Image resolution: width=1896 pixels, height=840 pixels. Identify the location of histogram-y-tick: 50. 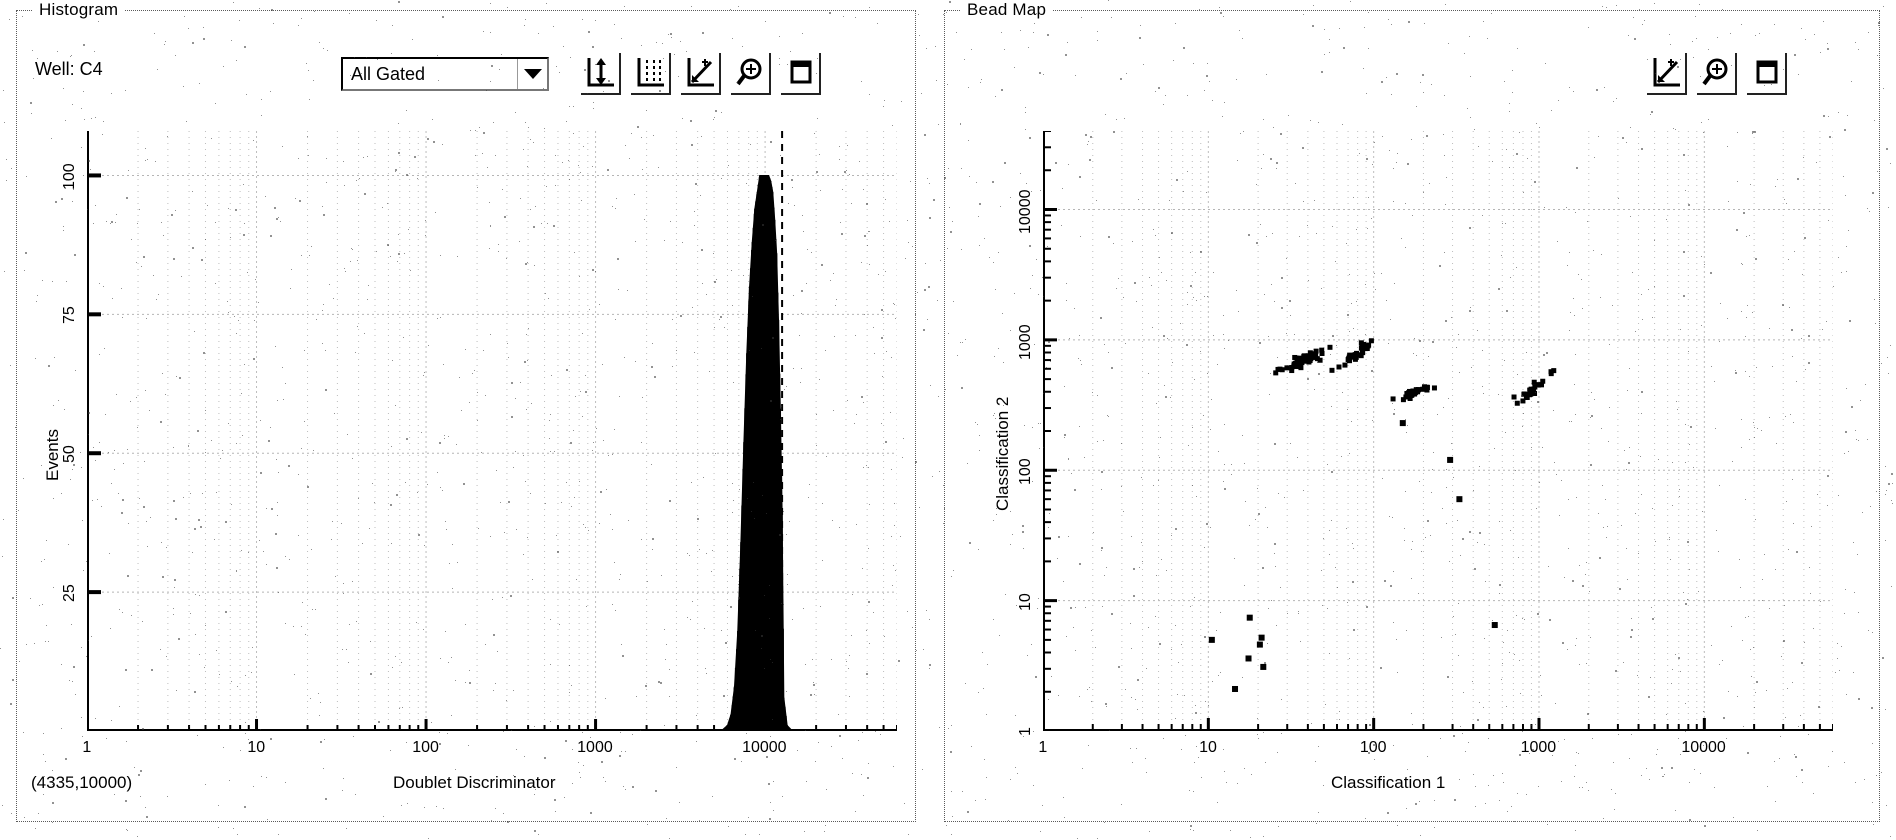
(69, 454).